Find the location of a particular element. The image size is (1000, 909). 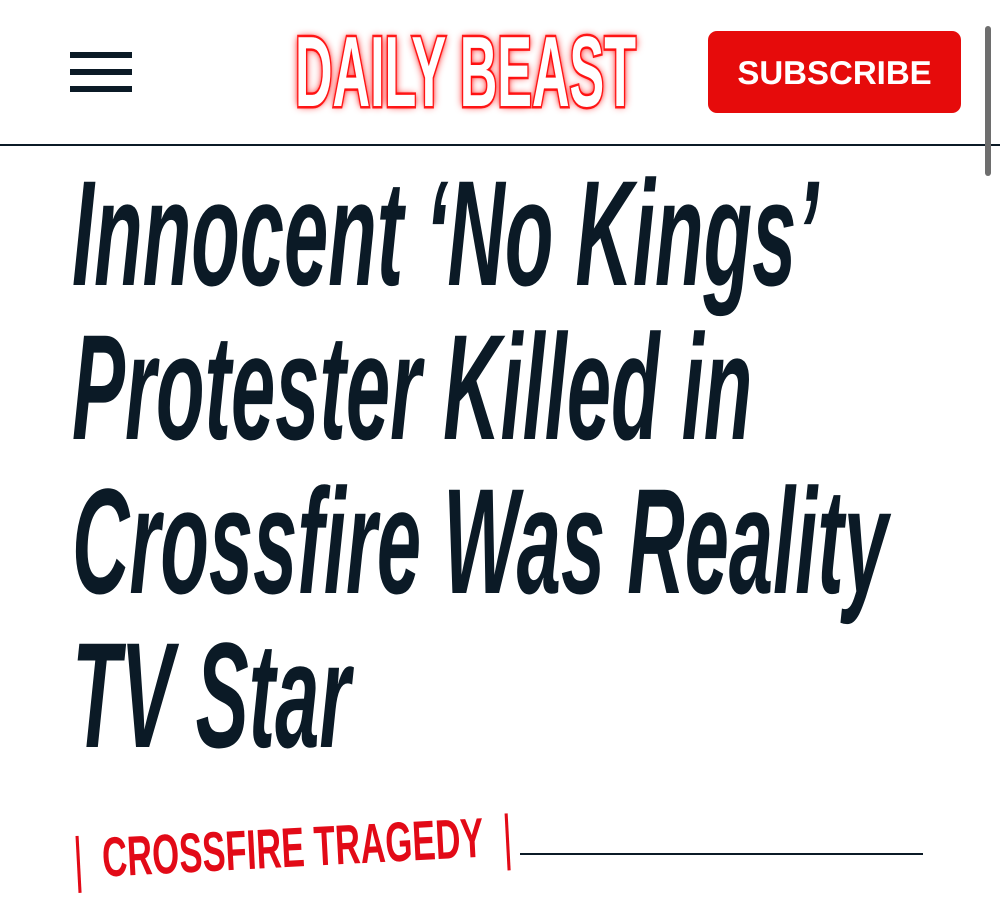

menu-icon is located at coordinates (101, 72).